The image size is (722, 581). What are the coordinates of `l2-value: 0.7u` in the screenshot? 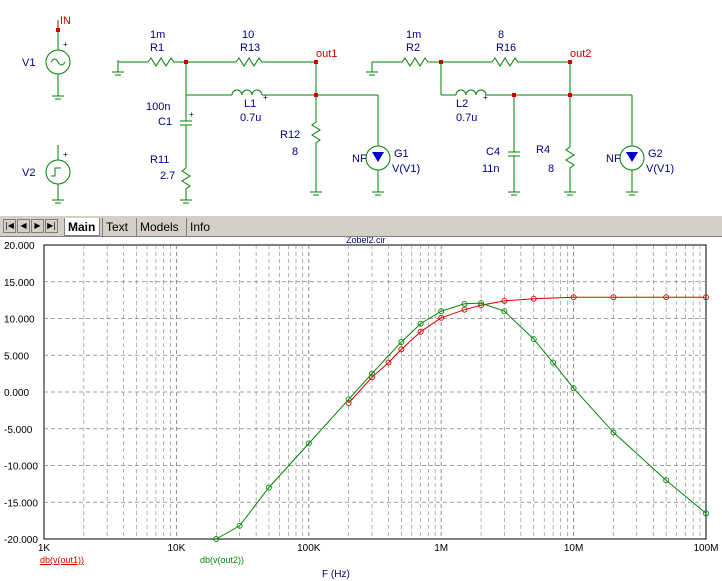 It's located at (466, 118).